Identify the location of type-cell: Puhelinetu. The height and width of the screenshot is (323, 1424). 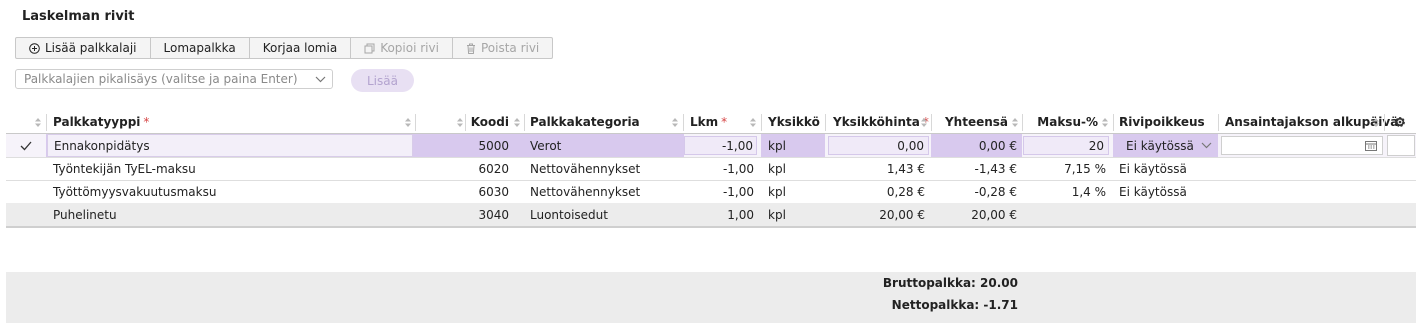
(85, 214).